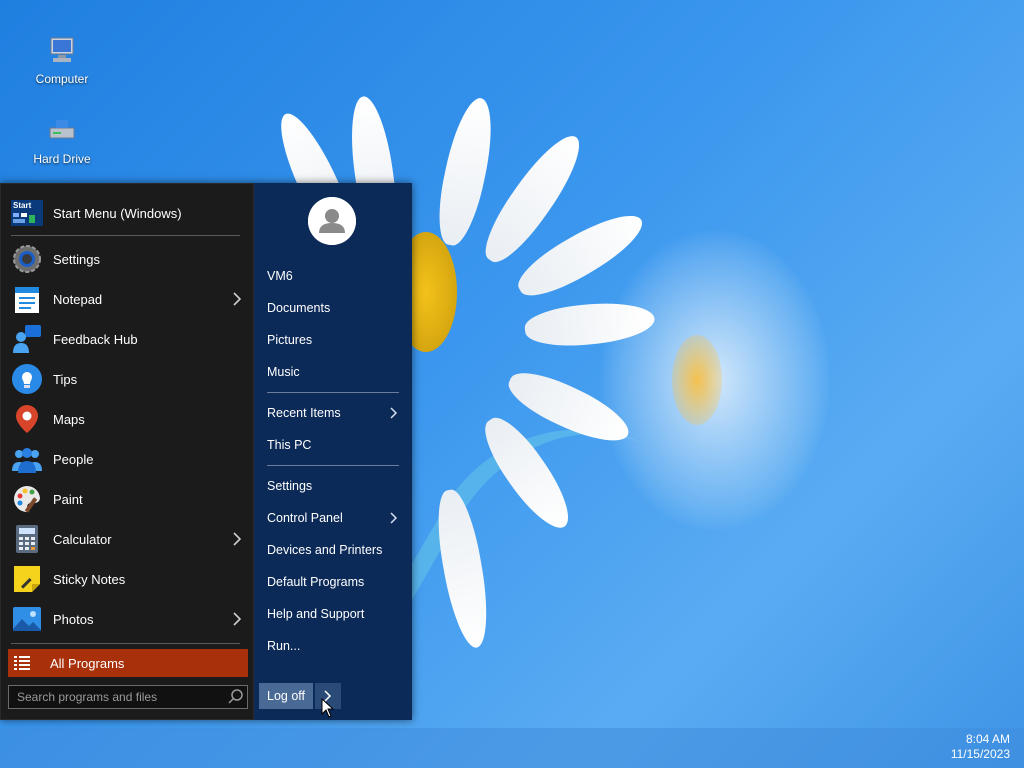  What do you see at coordinates (128, 579) in the screenshot?
I see `program-item-sticky-notes: Sticky Notes` at bounding box center [128, 579].